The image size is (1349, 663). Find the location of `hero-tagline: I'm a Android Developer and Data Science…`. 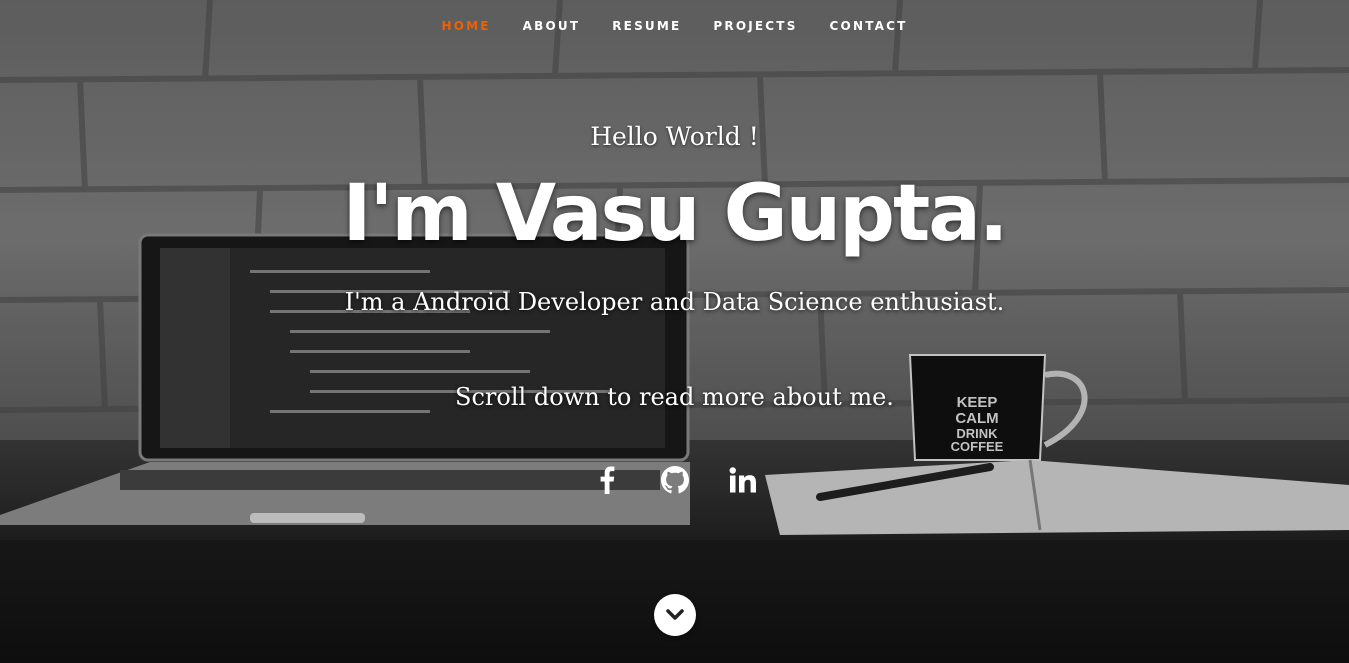

hero-tagline: I'm a Android Developer and Data Science… is located at coordinates (674, 302).